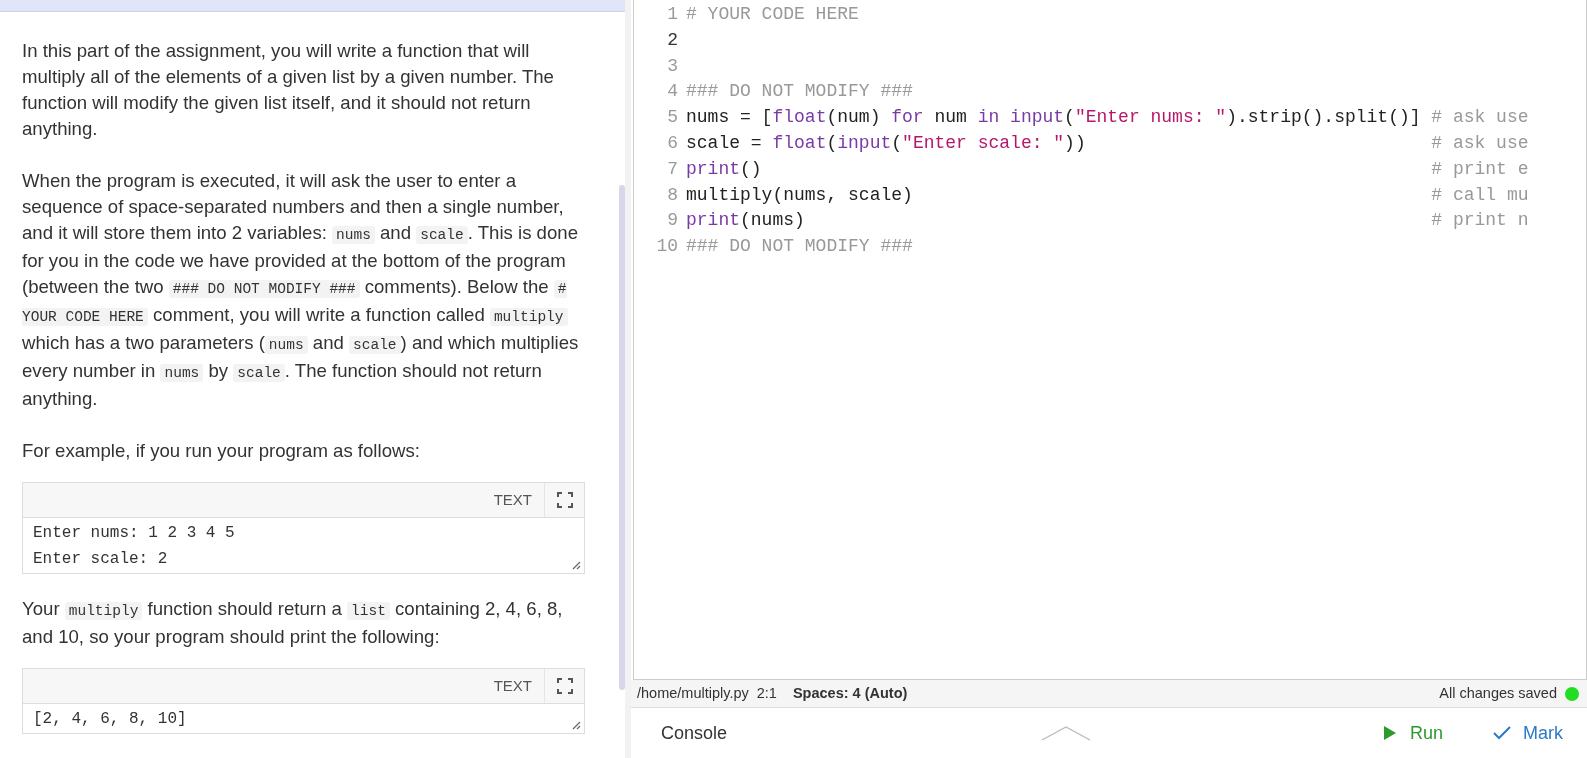 The height and width of the screenshot is (758, 1587). I want to click on code-text: print(), so click(724, 169).